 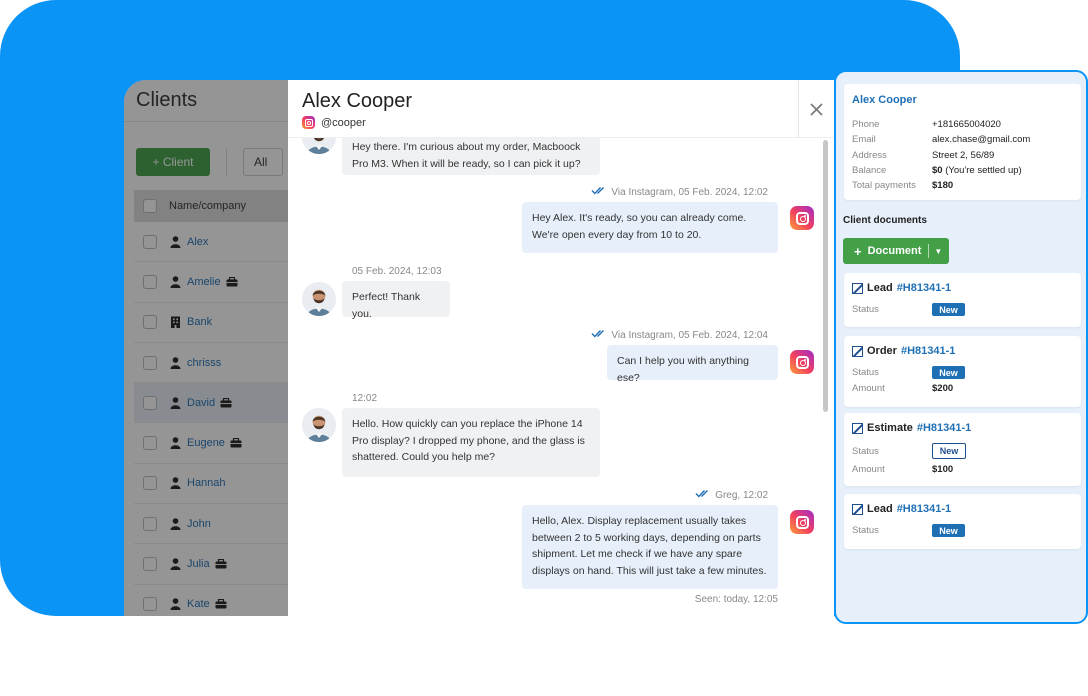 I want to click on message-bubble: Perfect! Thank you., so click(x=396, y=300).